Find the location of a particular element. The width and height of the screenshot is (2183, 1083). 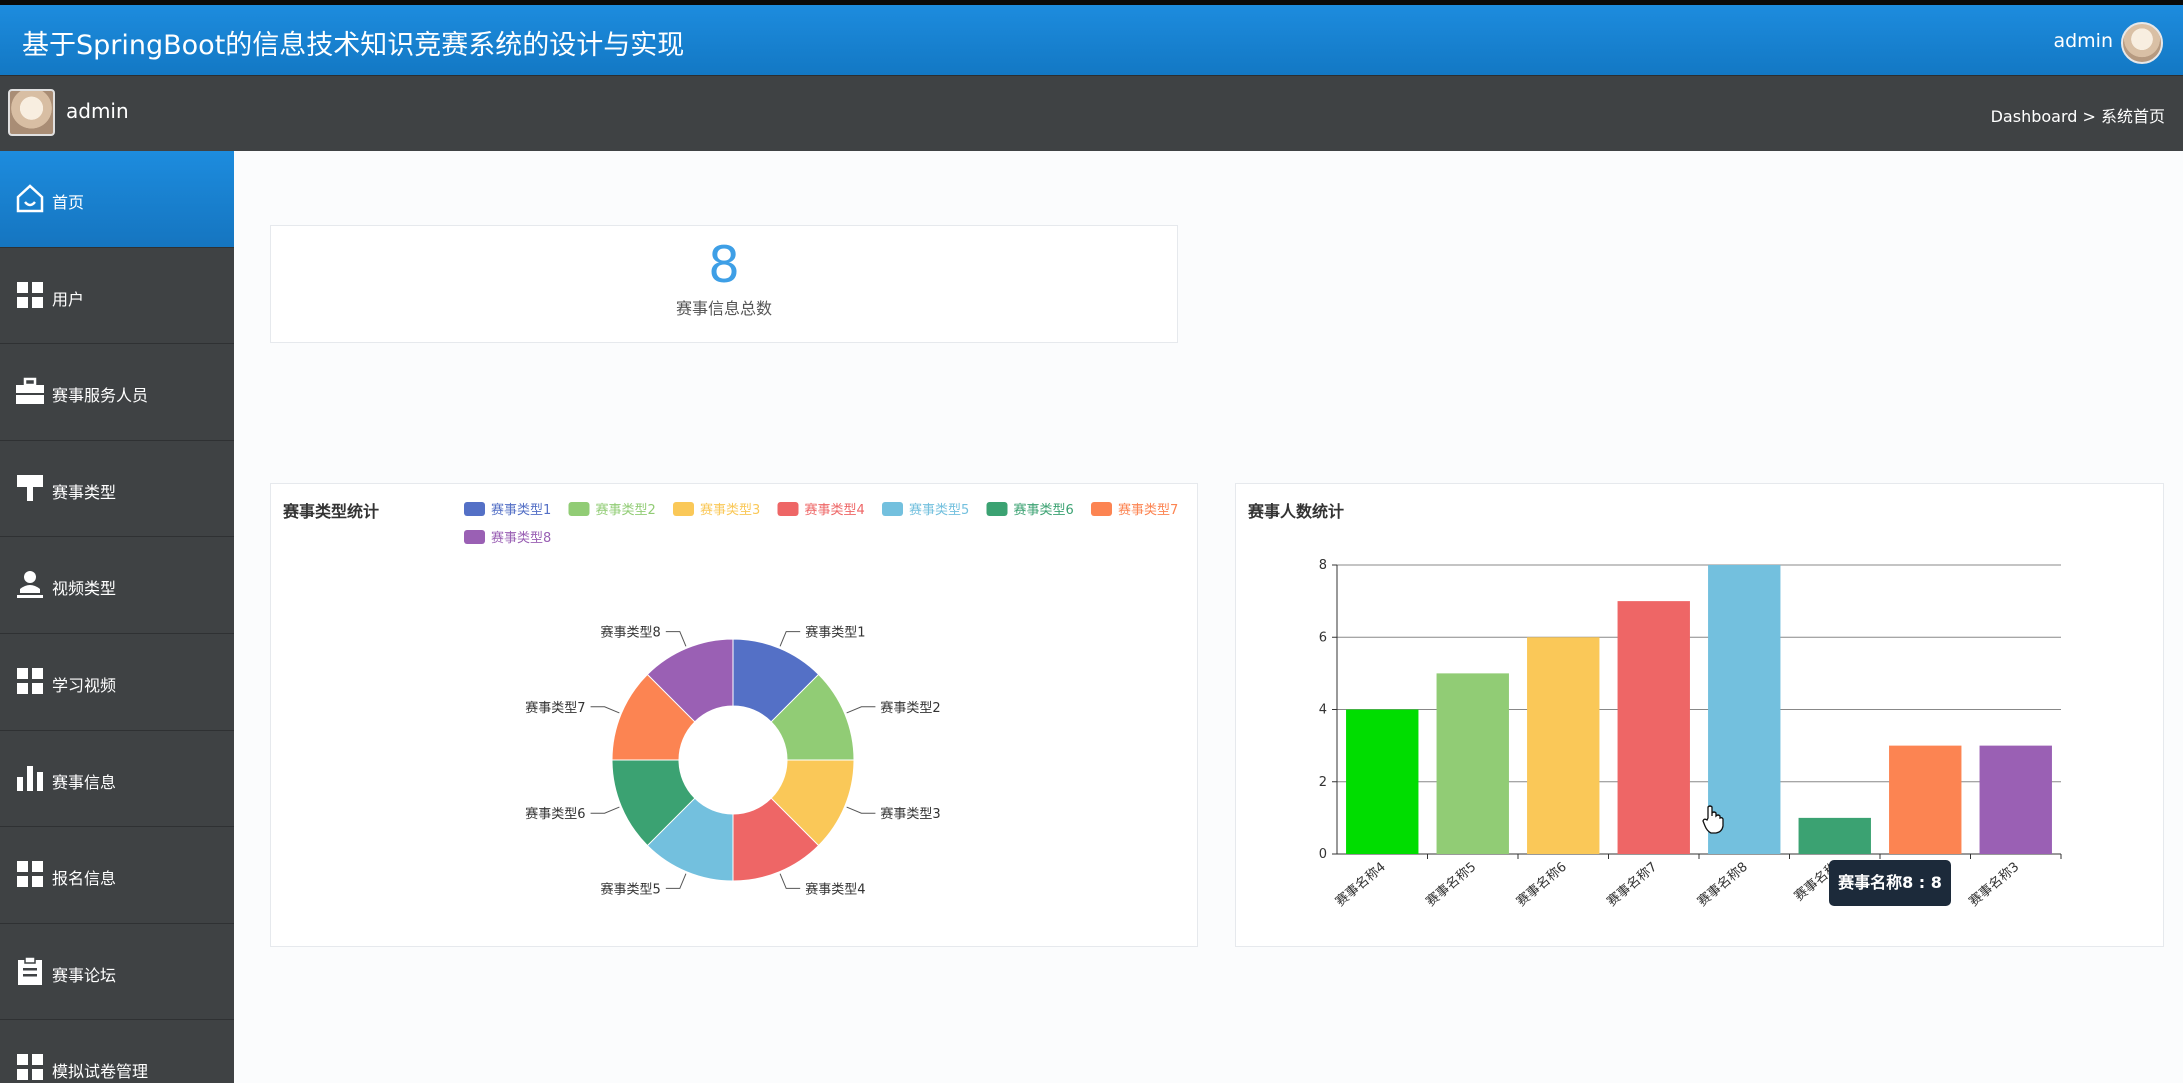

pie-legend-label: 赛事类型4 is located at coordinates (835, 510).